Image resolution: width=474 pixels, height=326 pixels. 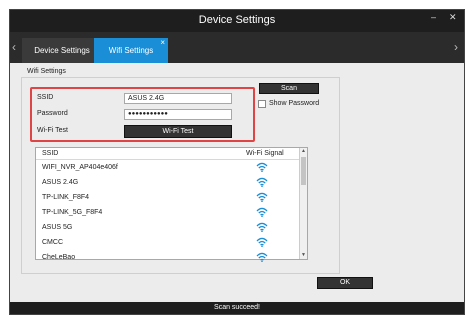 What do you see at coordinates (168, 198) in the screenshot?
I see `table-row: TP-LINK_F8F4` at bounding box center [168, 198].